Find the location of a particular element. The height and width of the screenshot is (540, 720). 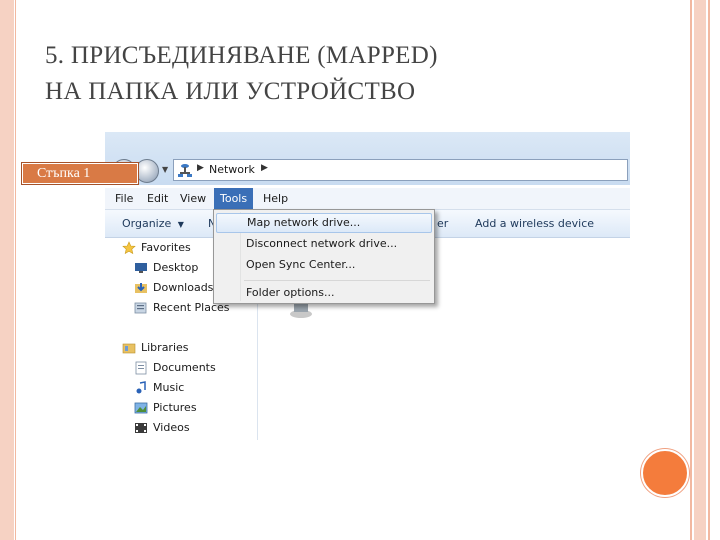

menu-separator is located at coordinates (337, 280).